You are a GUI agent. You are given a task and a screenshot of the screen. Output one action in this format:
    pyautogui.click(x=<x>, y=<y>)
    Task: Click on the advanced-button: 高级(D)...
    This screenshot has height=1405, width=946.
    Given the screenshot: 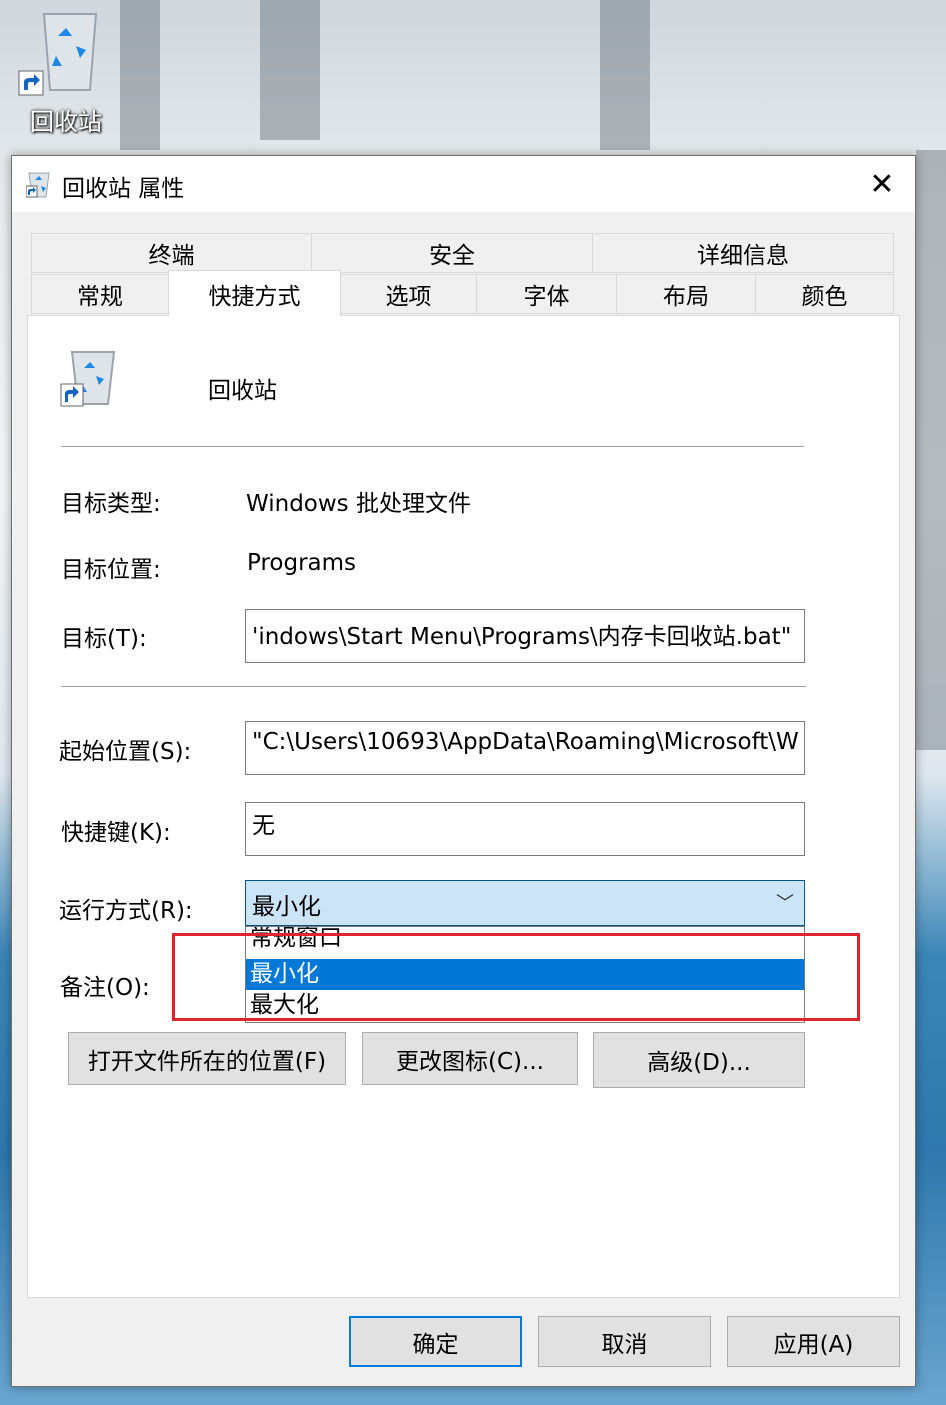 What is the action you would take?
    pyautogui.click(x=699, y=1060)
    